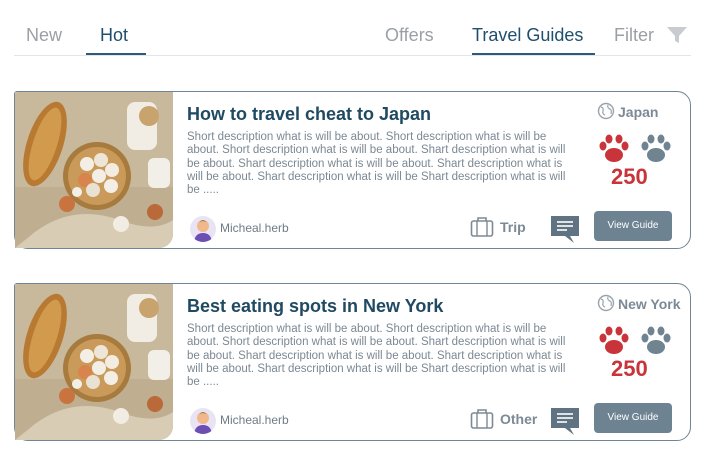 Image resolution: width=711 pixels, height=470 pixels. What do you see at coordinates (677, 35) in the screenshot?
I see `filter-funnel-icon` at bounding box center [677, 35].